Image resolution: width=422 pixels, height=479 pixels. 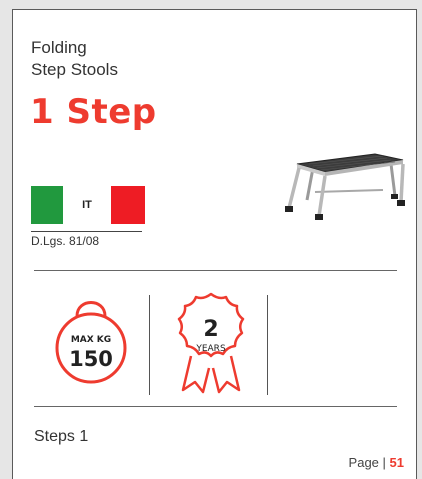 What do you see at coordinates (211, 349) in the screenshot?
I see `warranty-unit: YEARS` at bounding box center [211, 349].